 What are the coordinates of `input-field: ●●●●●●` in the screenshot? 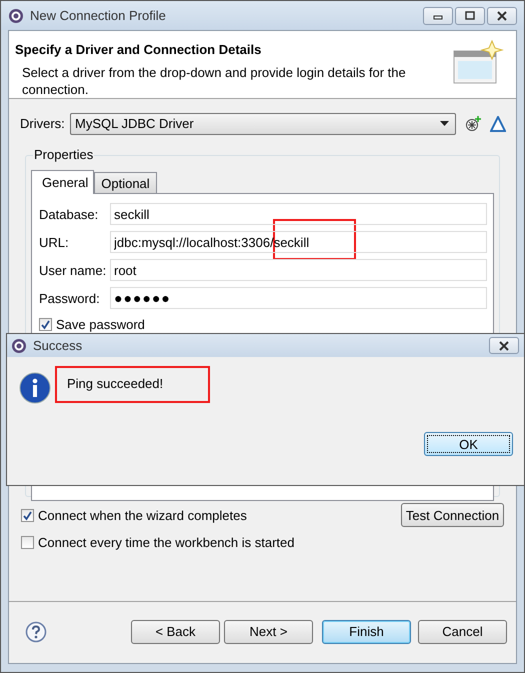 It's located at (298, 298).